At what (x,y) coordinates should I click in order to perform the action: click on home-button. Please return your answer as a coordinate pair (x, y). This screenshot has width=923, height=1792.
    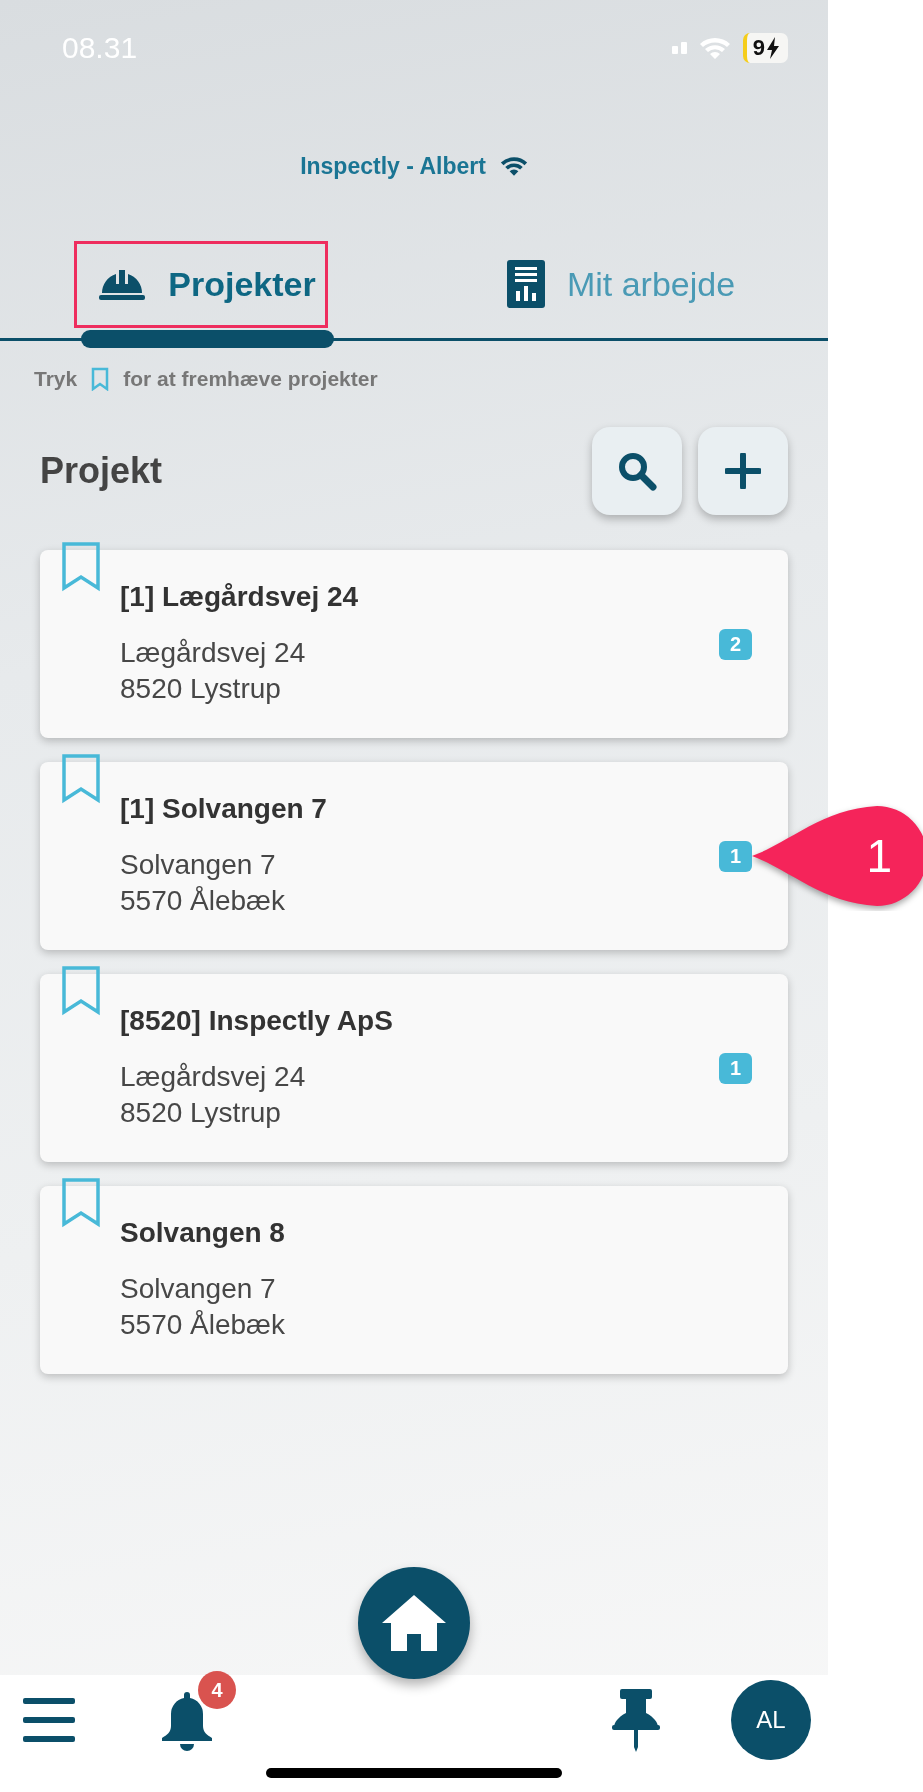
    Looking at the image, I should click on (414, 1623).